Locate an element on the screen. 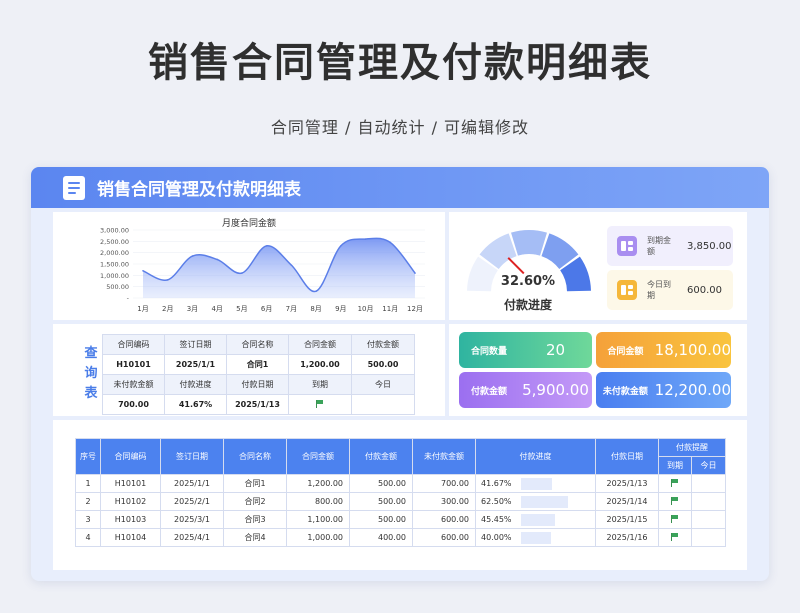 This screenshot has width=800, height=613. col-header: 付款日期 is located at coordinates (627, 456).